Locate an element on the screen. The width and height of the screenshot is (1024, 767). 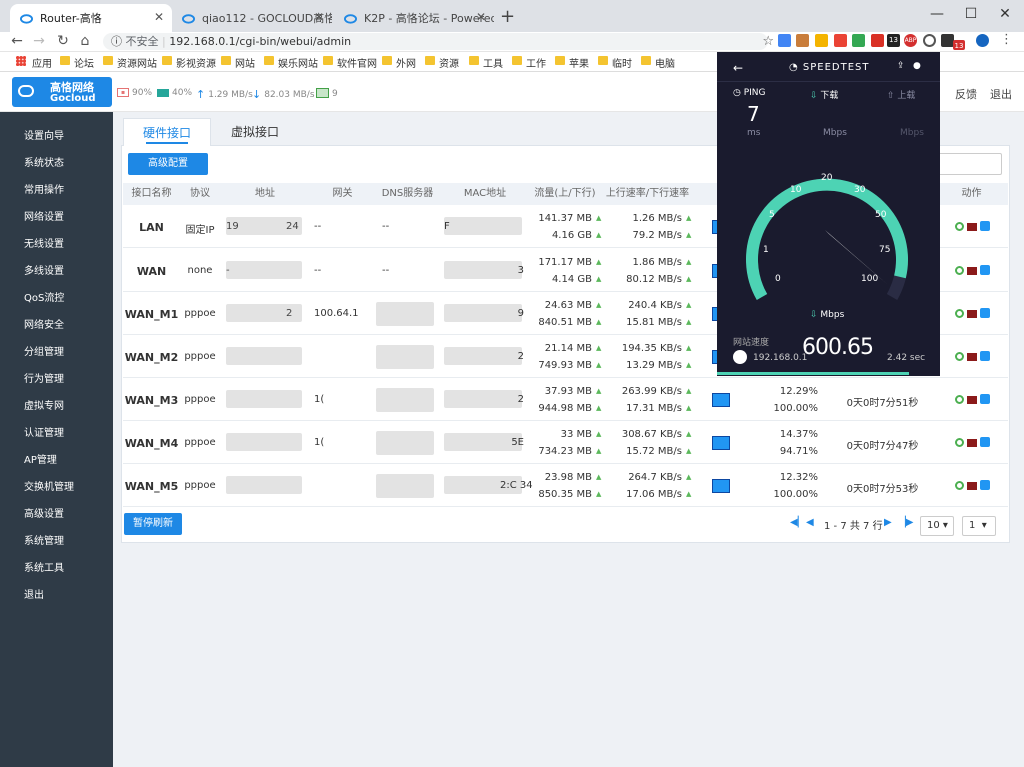
tab-virtual: 虚拟接口 is located at coordinates (255, 132).